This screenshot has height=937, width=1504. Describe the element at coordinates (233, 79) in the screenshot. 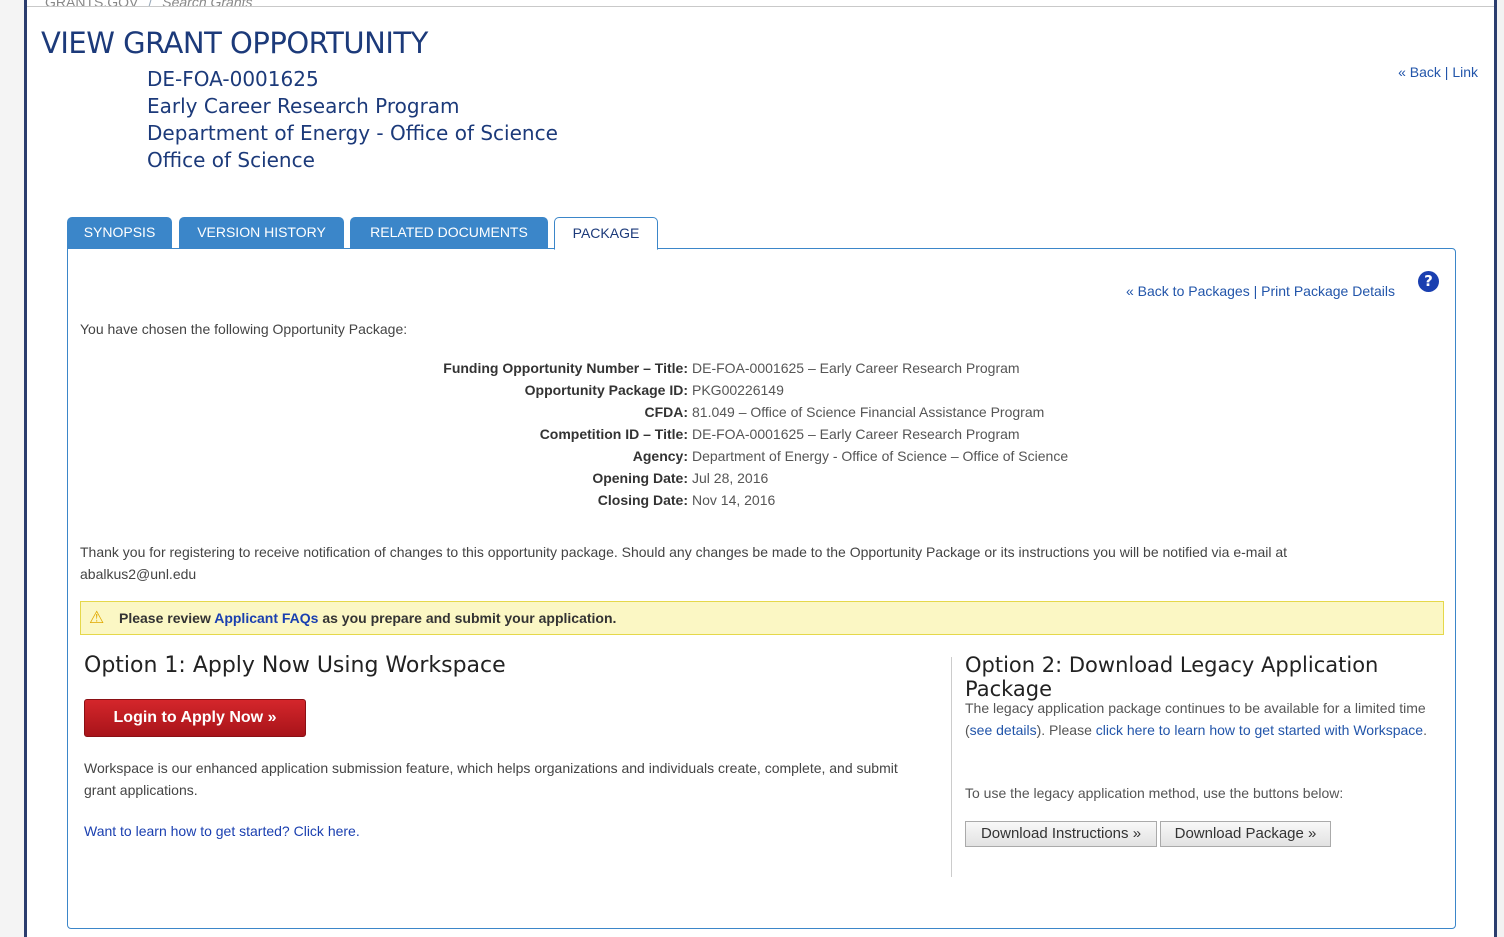

I see `opportunity-number: DE-FOA-0001625` at that location.